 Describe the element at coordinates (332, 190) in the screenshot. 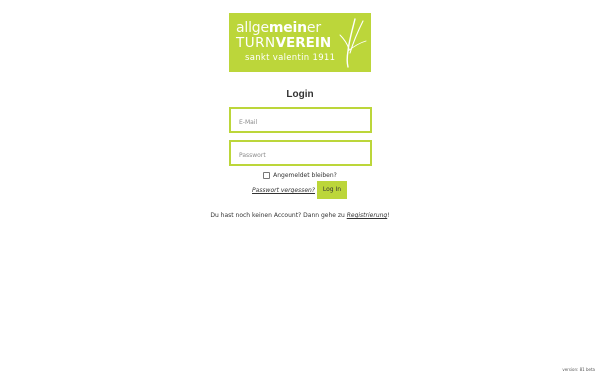

I see `login-button: Log In` at that location.